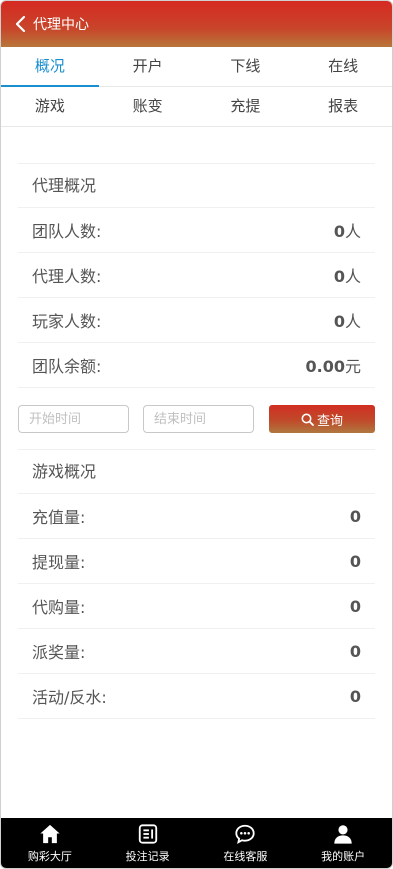 The height and width of the screenshot is (869, 393). What do you see at coordinates (147, 856) in the screenshot?
I see `nav-label: 投注记录` at bounding box center [147, 856].